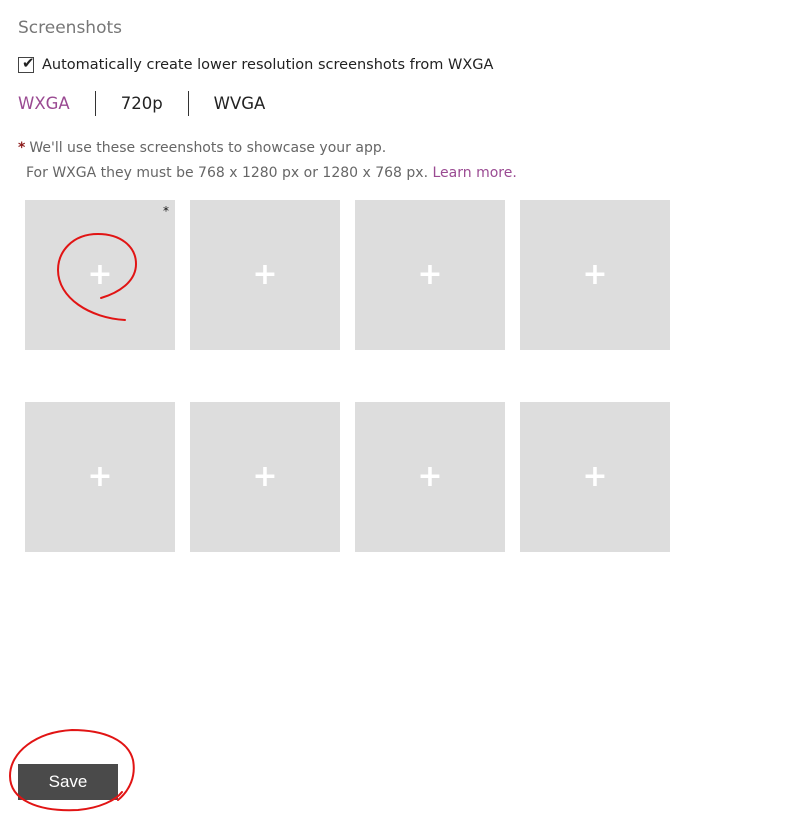 The image size is (785, 833). I want to click on auto-create-checkbox: ✔, so click(26, 63).